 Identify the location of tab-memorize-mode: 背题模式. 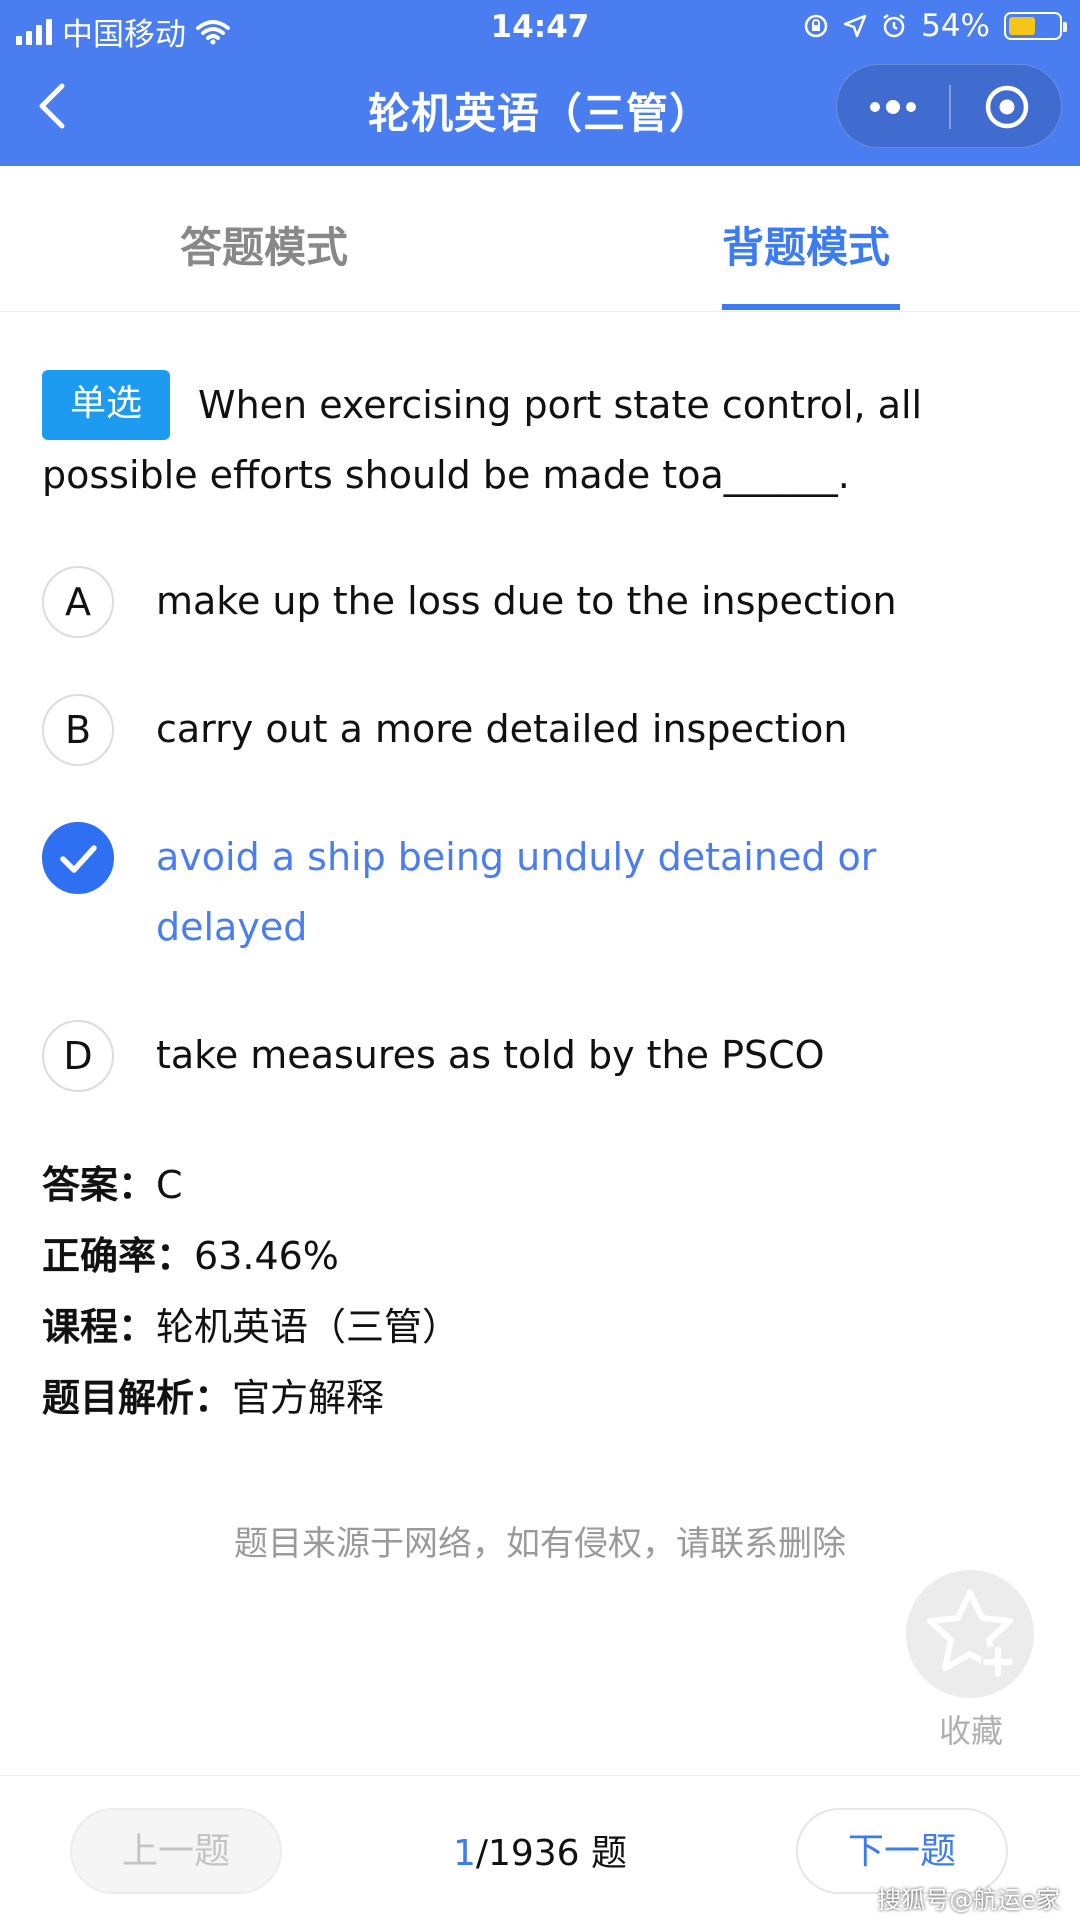
(806, 244).